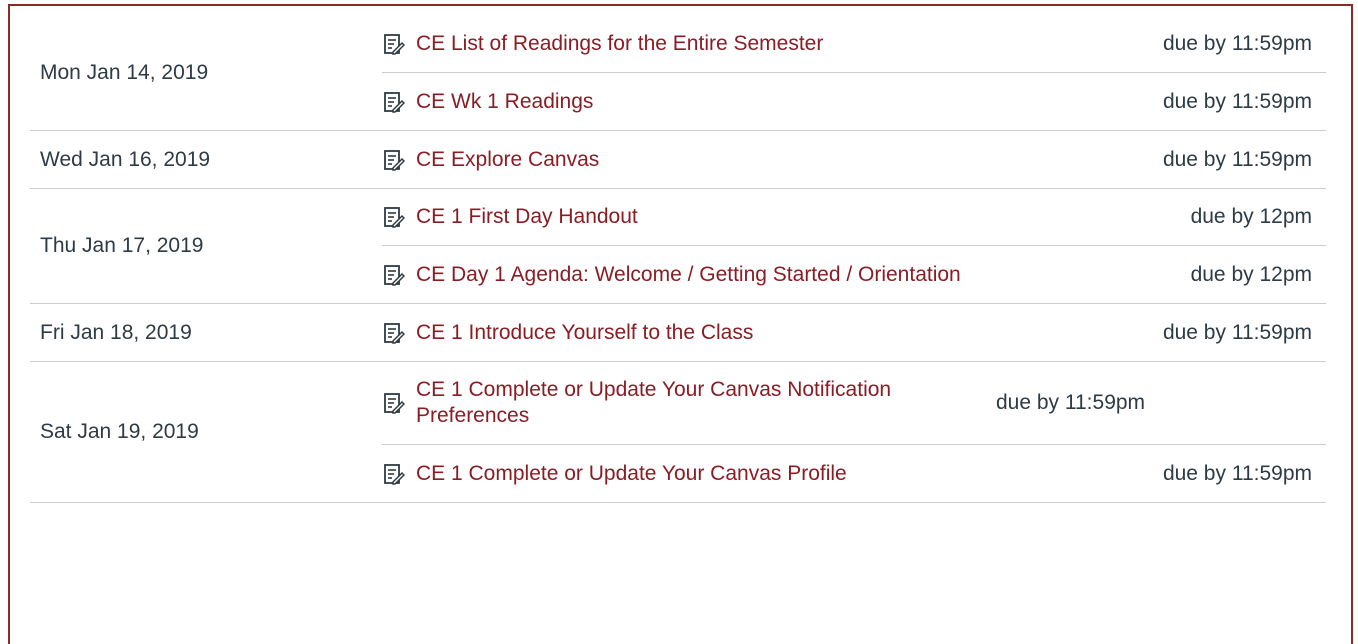 The image size is (1358, 644). Describe the element at coordinates (789, 333) in the screenshot. I see `assignment-link: CE 1 Introduce Yourself to the Class` at that location.